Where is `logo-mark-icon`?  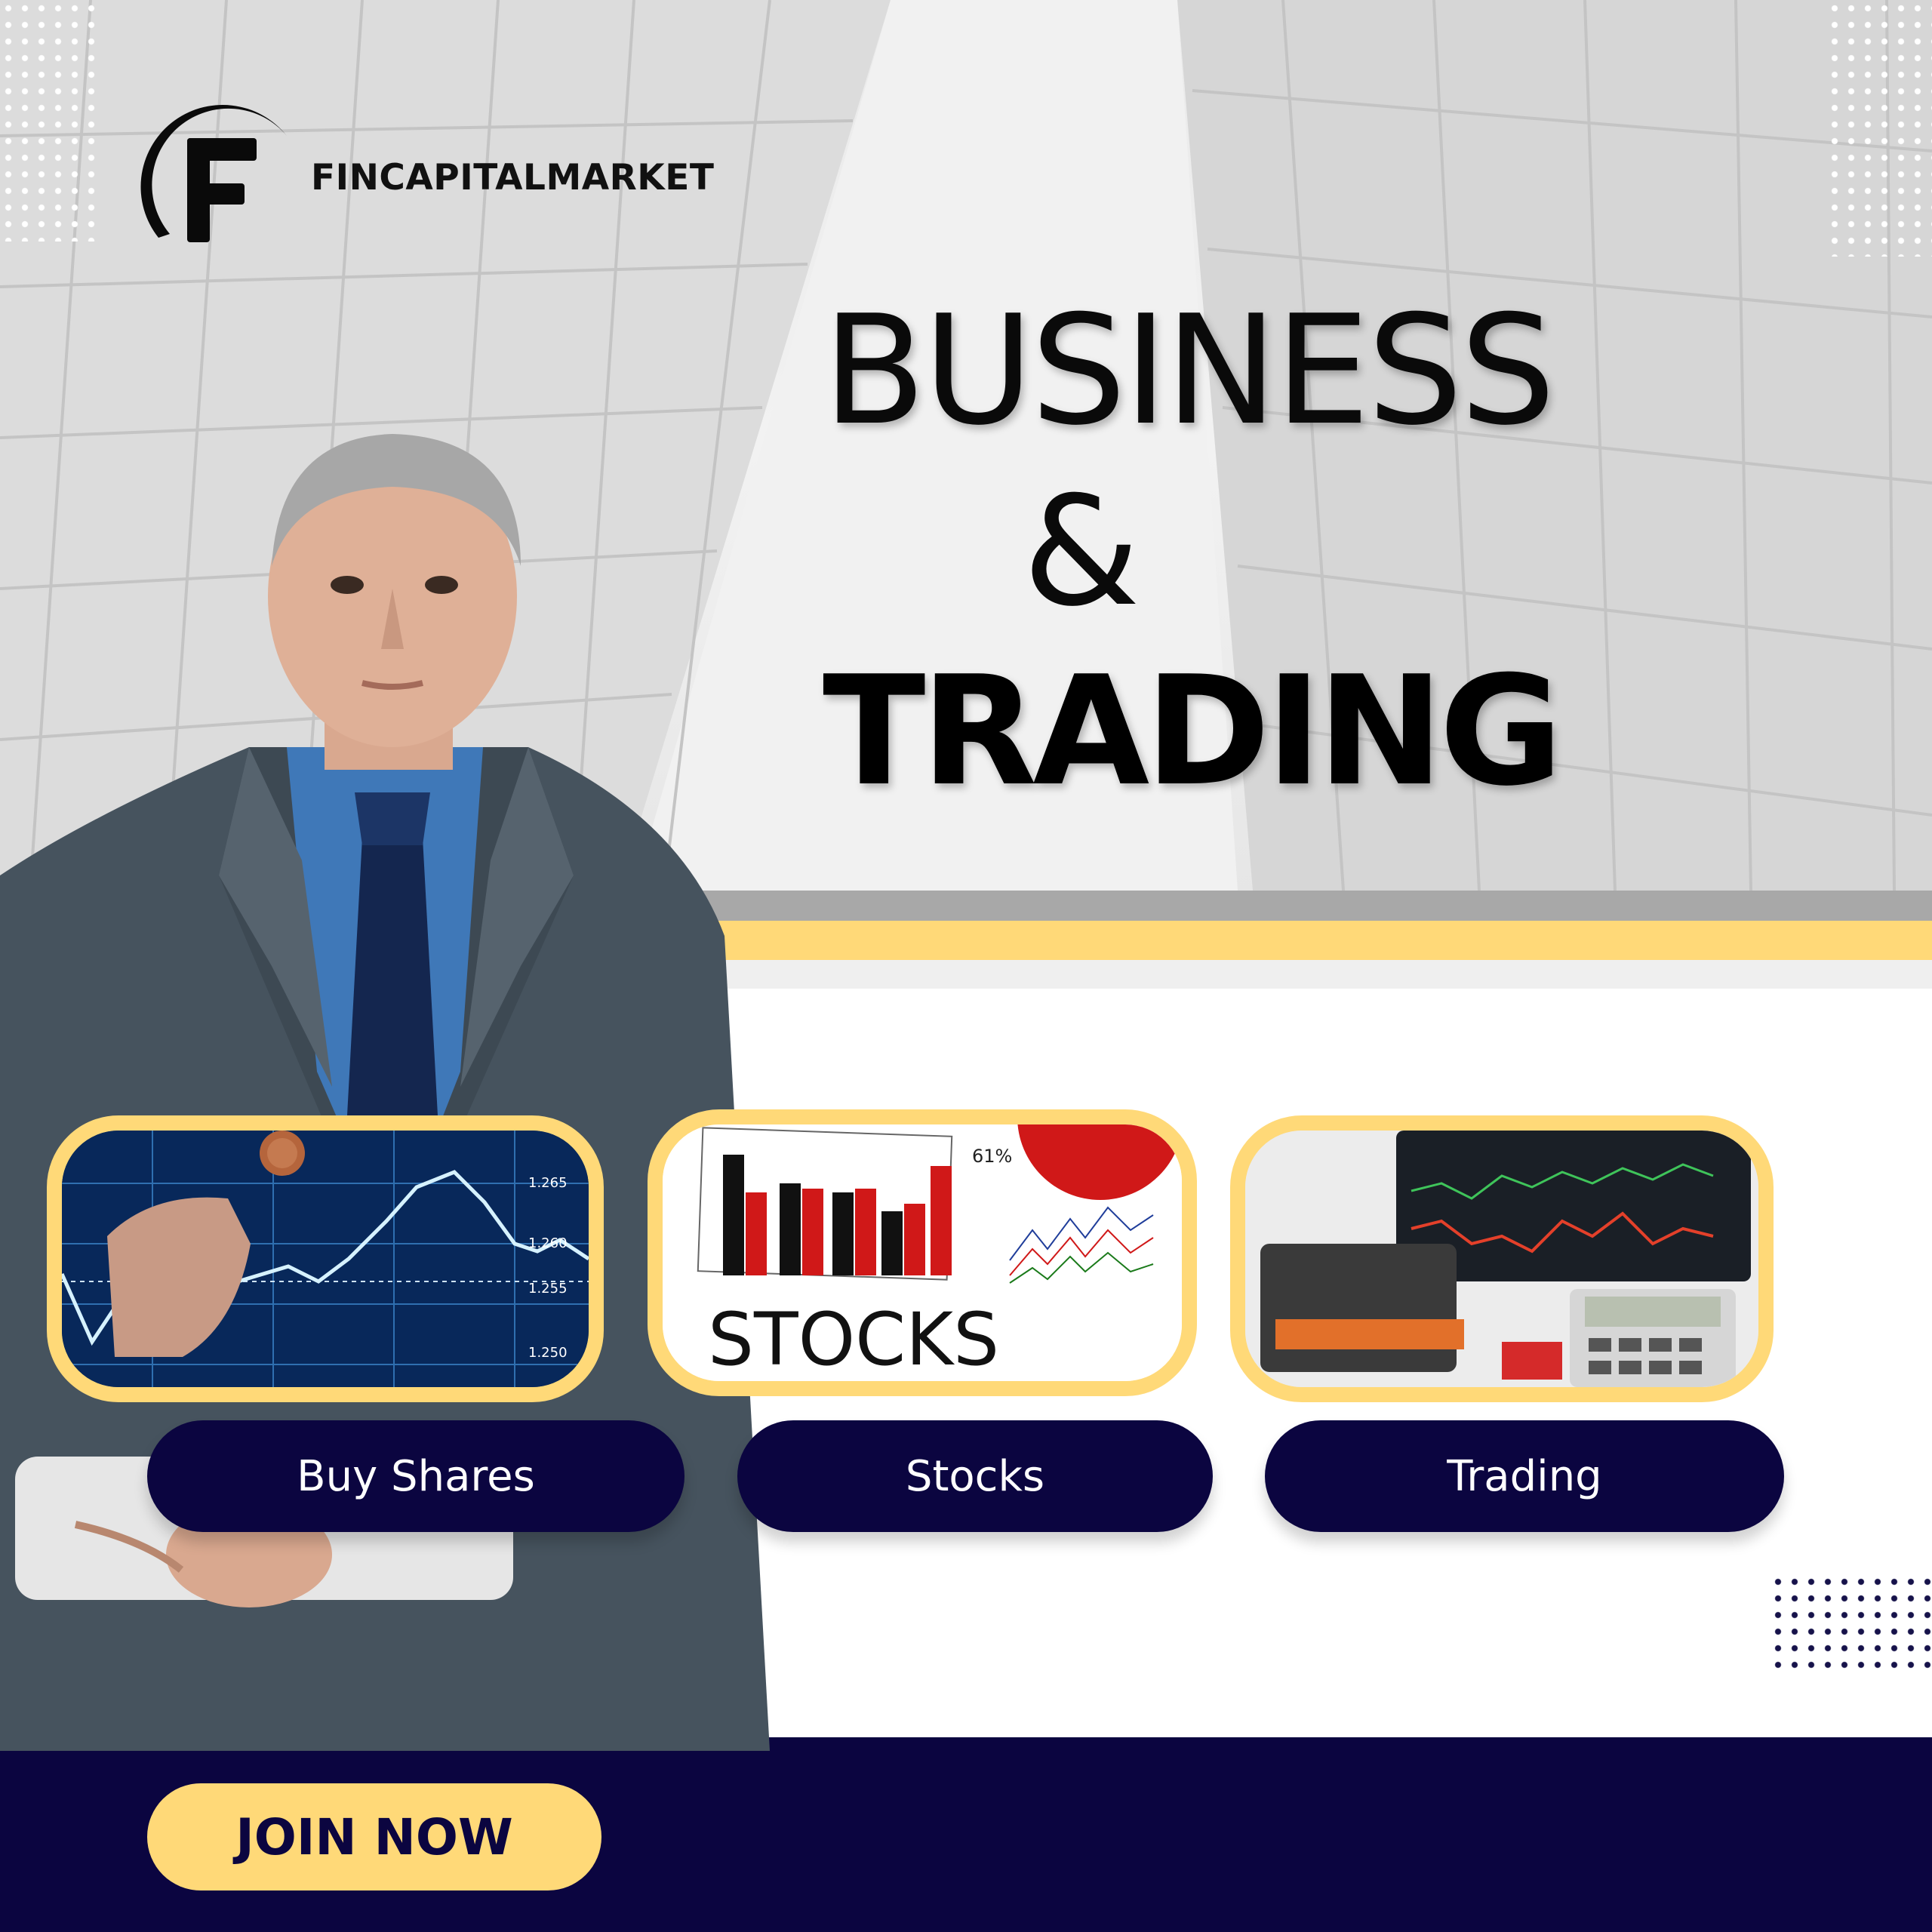 logo-mark-icon is located at coordinates (213, 173).